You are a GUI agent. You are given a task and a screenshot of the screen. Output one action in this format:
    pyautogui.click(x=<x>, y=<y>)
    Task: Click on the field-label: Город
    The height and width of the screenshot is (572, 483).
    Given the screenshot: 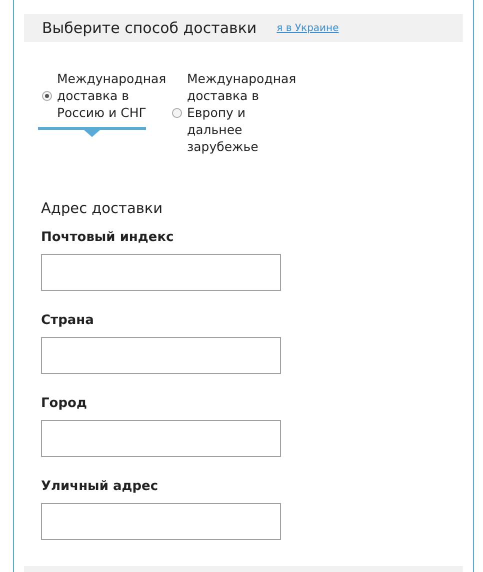 What is the action you would take?
    pyautogui.click(x=64, y=404)
    